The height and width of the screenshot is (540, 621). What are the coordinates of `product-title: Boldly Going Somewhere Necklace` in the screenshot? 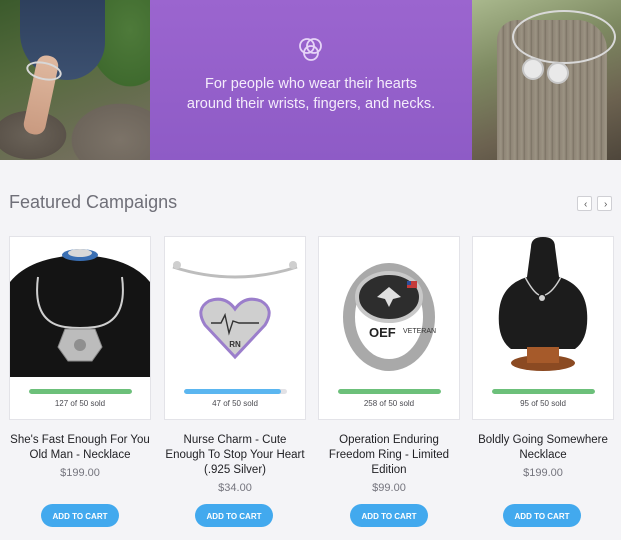 It's located at (543, 448).